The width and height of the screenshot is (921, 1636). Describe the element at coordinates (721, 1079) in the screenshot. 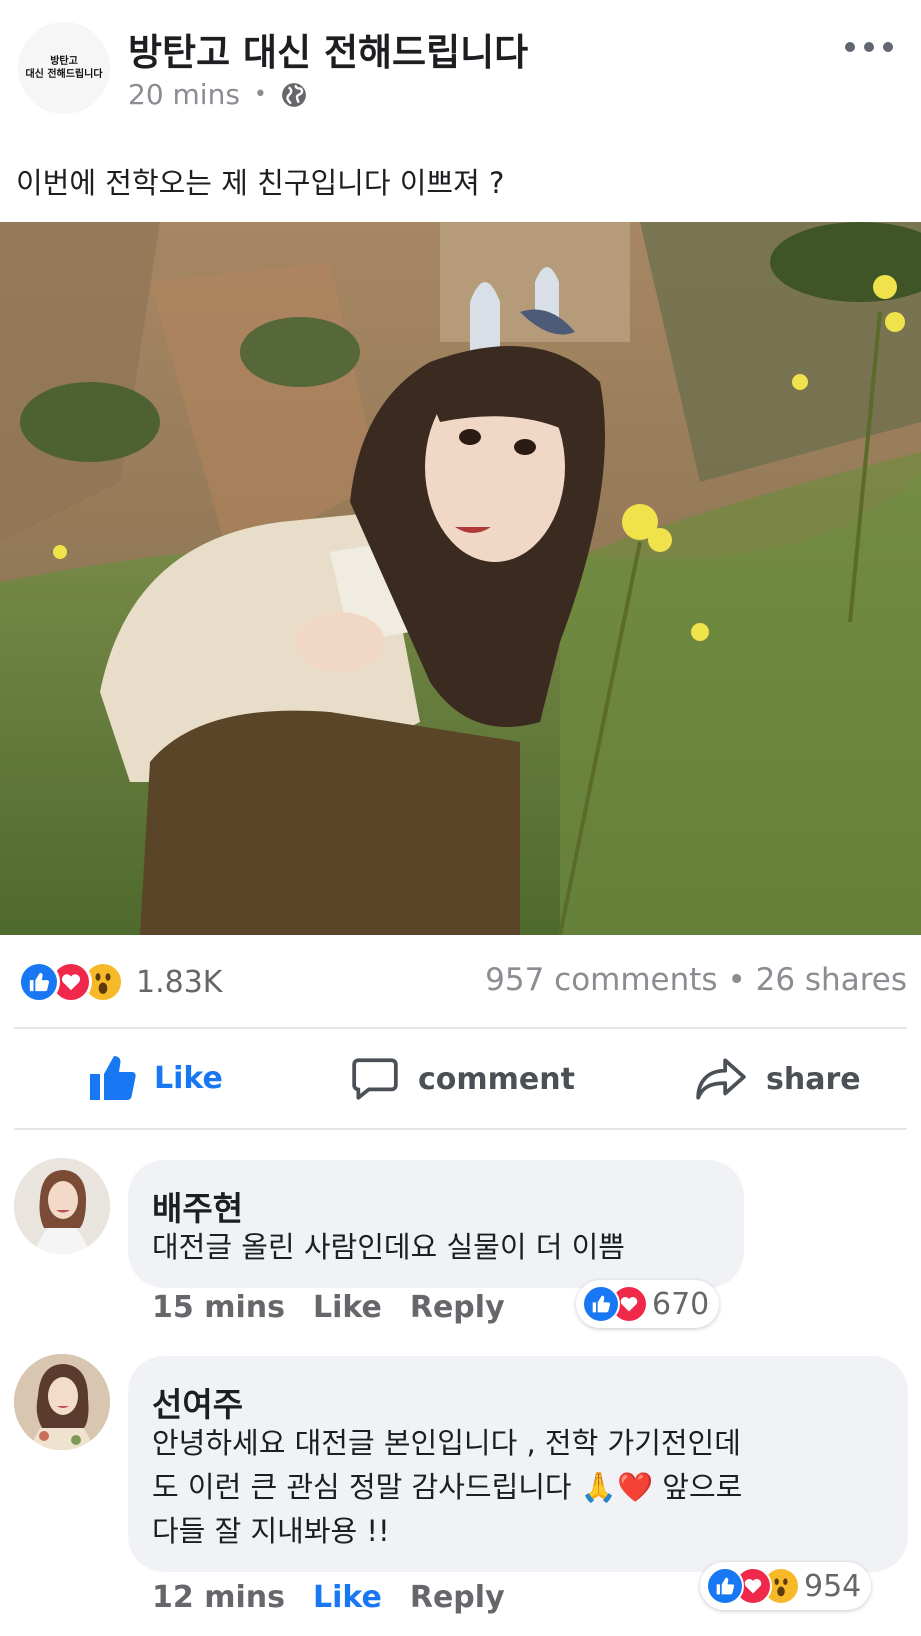

I see `share-arrow-icon` at that location.